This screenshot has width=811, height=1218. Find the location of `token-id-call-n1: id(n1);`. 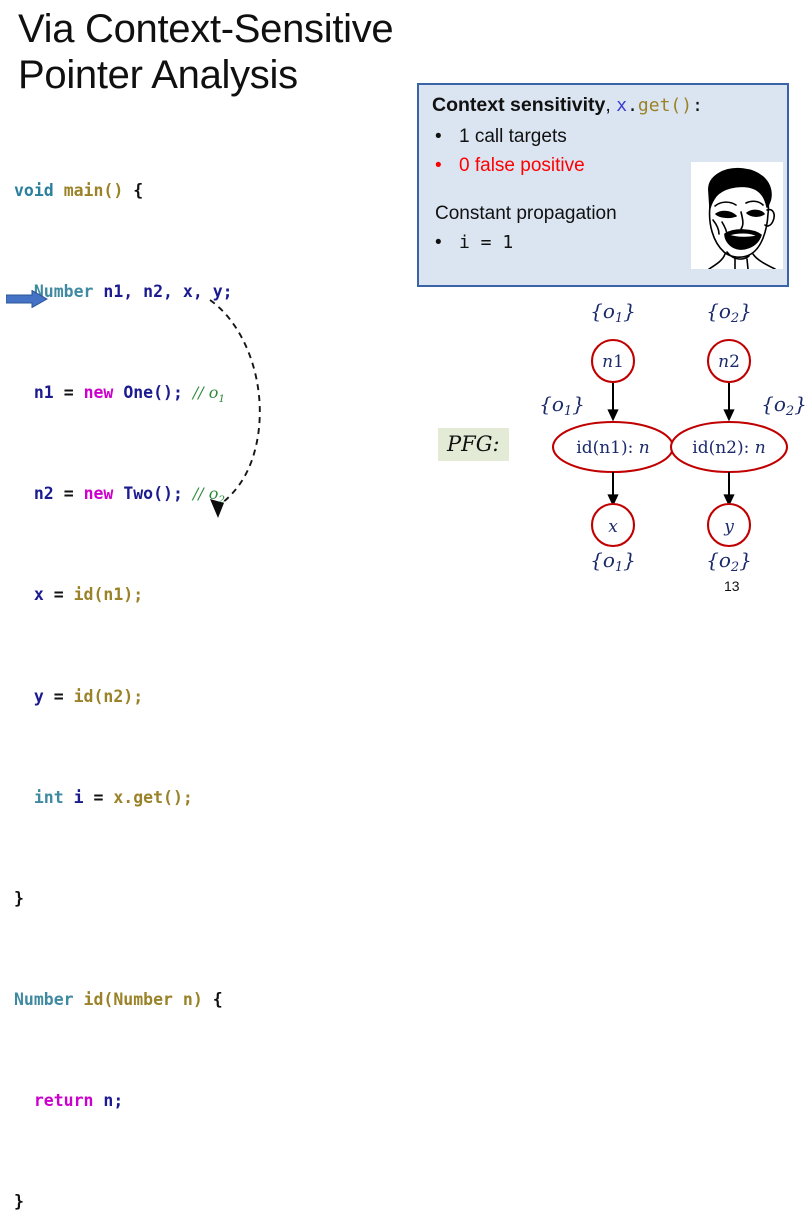

token-id-call-n1: id(n1); is located at coordinates (108, 595).